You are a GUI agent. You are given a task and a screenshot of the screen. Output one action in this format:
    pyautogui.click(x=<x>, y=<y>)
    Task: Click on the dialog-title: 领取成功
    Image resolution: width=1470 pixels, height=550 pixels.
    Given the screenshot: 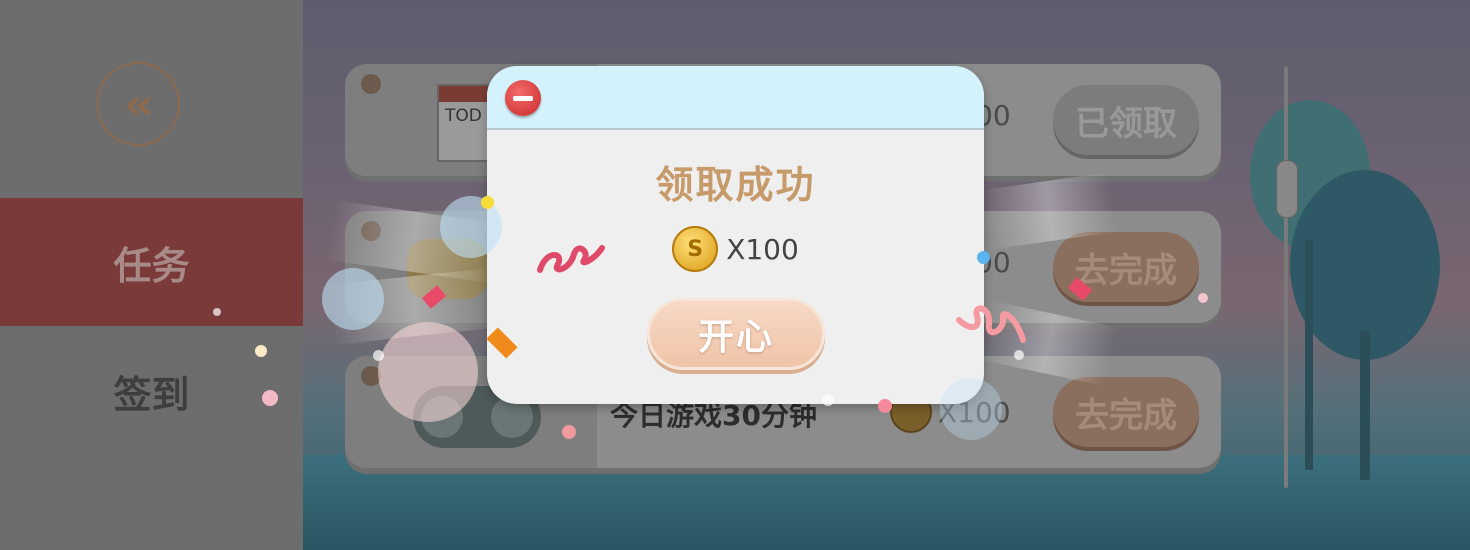 What is the action you would take?
    pyautogui.click(x=735, y=185)
    